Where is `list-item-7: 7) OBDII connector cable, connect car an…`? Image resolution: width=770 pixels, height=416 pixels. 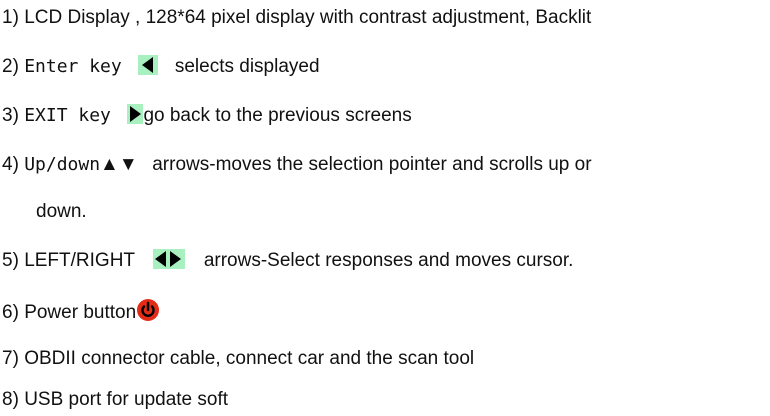
list-item-7: 7) OBDII connector cable, connect car an… is located at coordinates (238, 358).